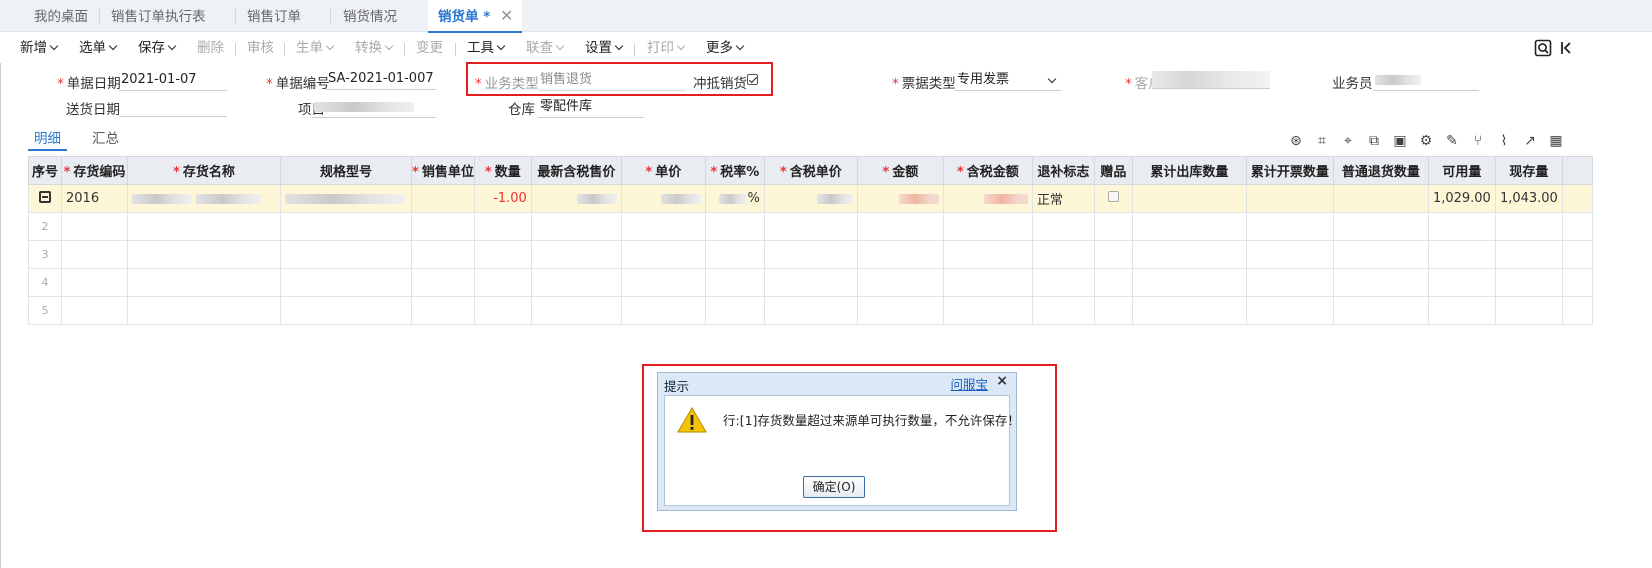 The width and height of the screenshot is (1652, 568). I want to click on doc-no-field: SA-2021-01-007, so click(381, 79).